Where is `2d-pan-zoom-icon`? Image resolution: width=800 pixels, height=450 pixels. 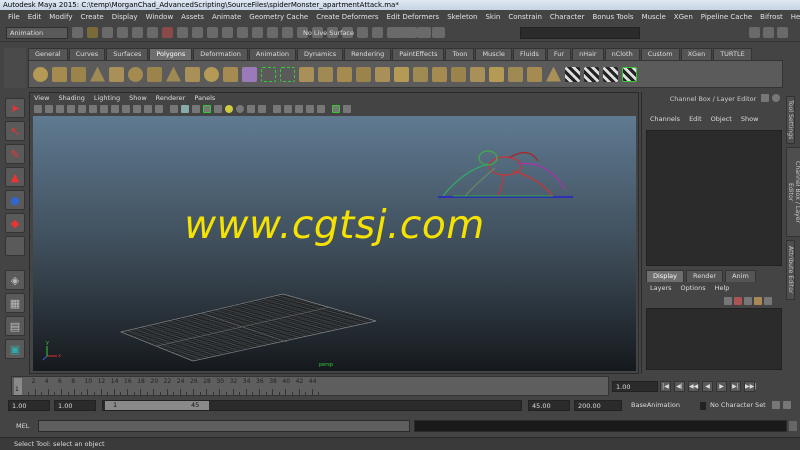 2d-pan-zoom-icon is located at coordinates (82, 109).